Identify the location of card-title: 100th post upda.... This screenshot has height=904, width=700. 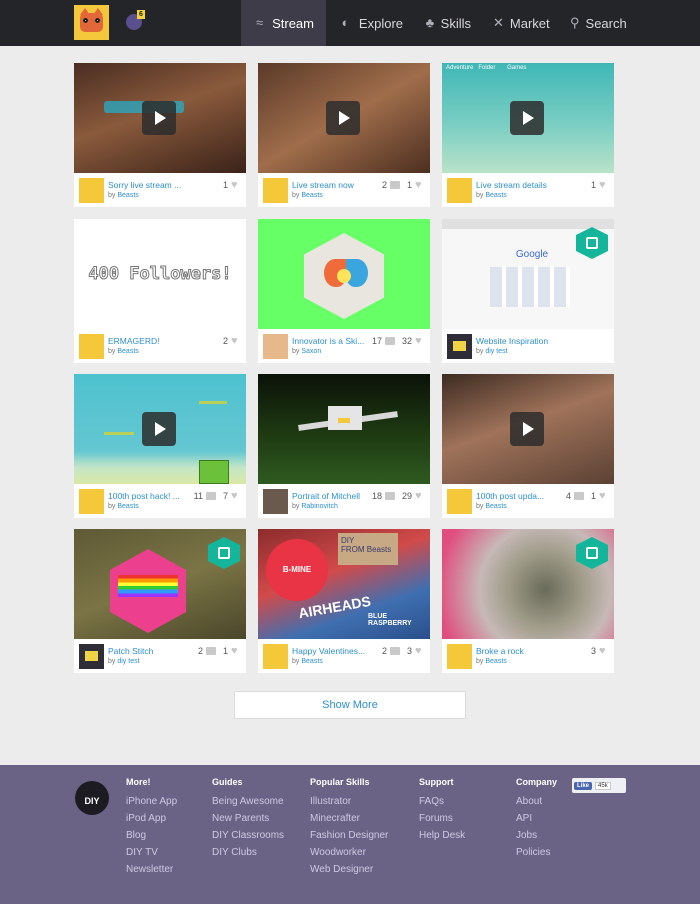
(516, 496).